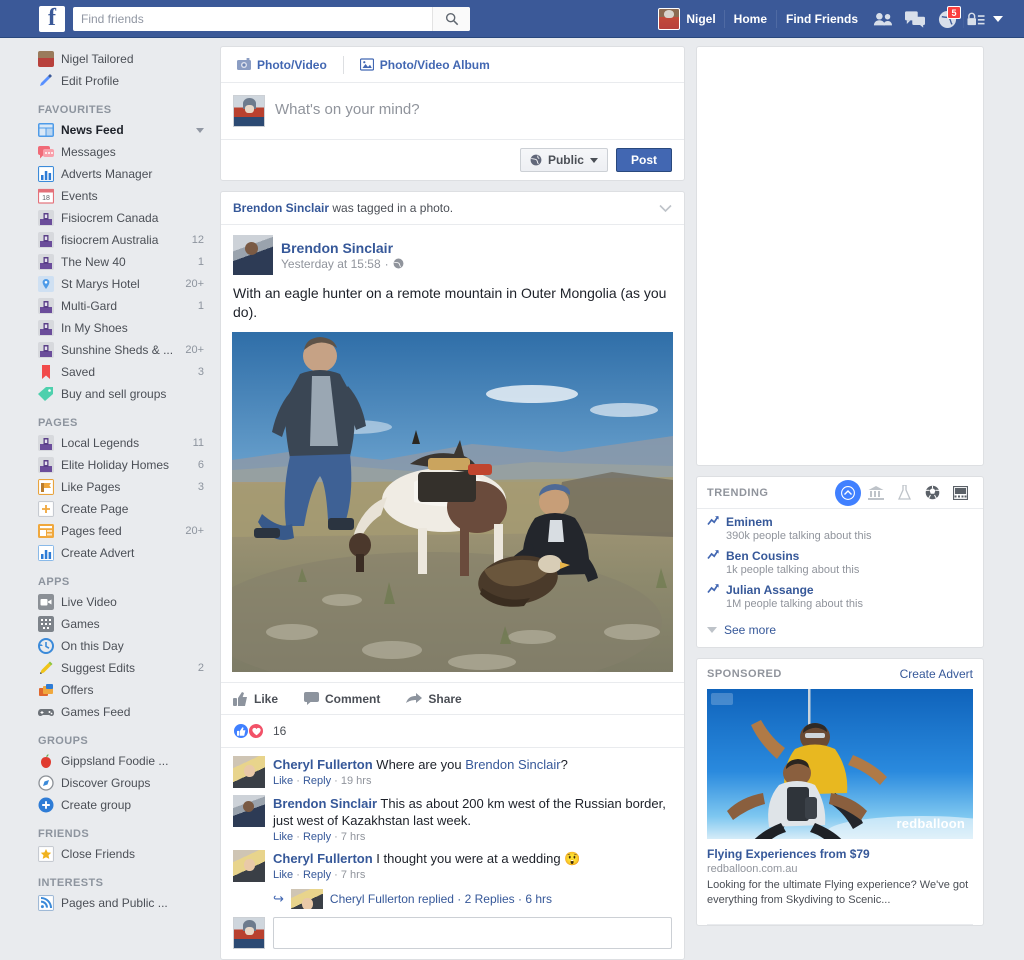 This screenshot has height=960, width=1024. I want to click on trending-item: Eminem 390k people talking about this, so click(840, 528).